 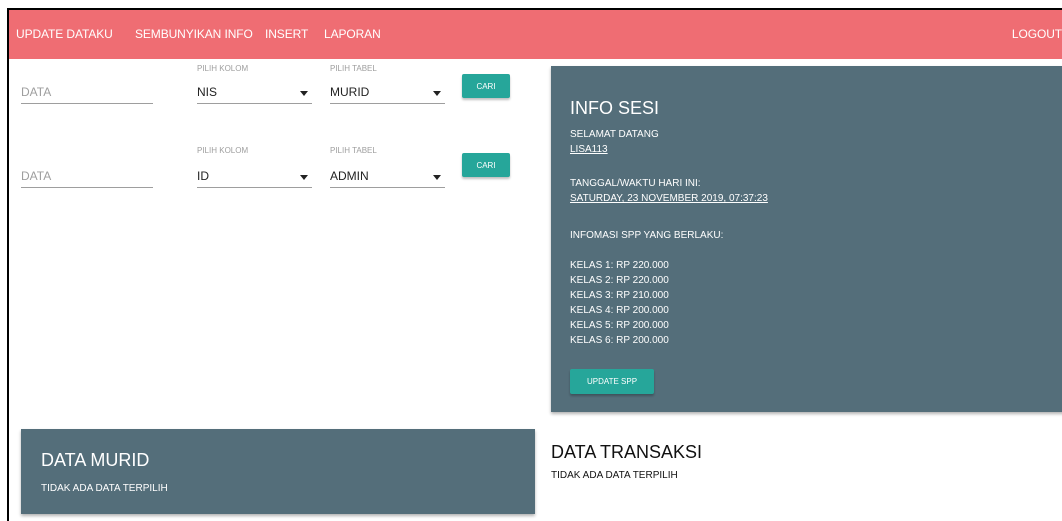 I want to click on spp-label: INFOMASI SPP YANG BERLAKU:, so click(x=647, y=235).